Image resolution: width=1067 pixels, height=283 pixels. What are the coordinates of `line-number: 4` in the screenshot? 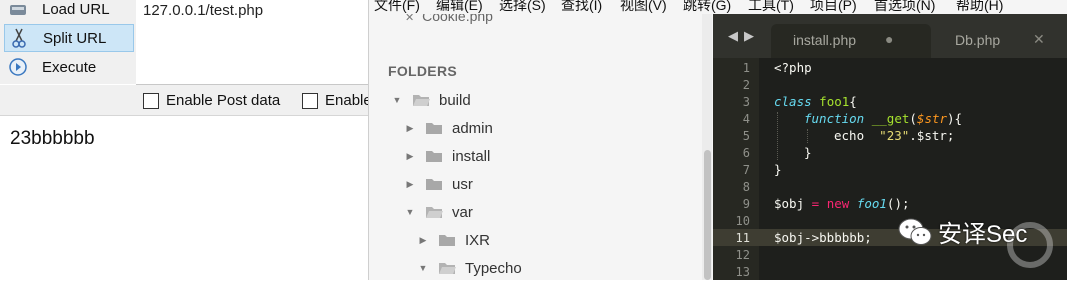 It's located at (746, 119).